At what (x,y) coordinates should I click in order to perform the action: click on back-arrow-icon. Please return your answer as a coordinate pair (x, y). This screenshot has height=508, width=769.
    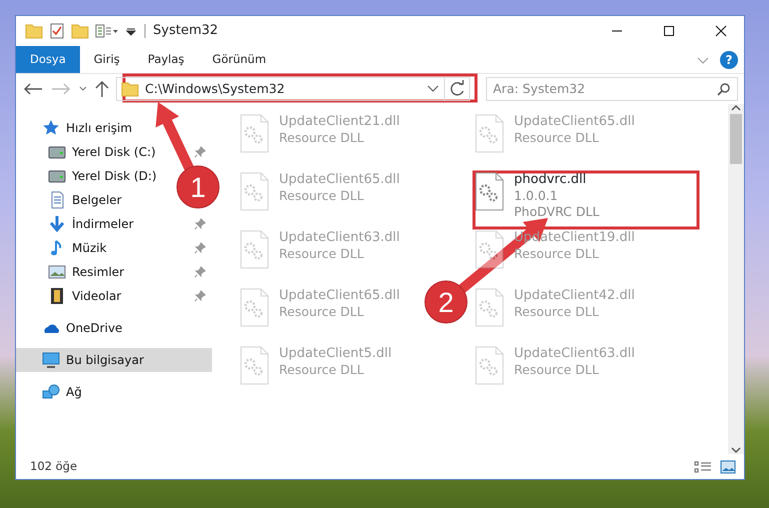
    Looking at the image, I should click on (33, 89).